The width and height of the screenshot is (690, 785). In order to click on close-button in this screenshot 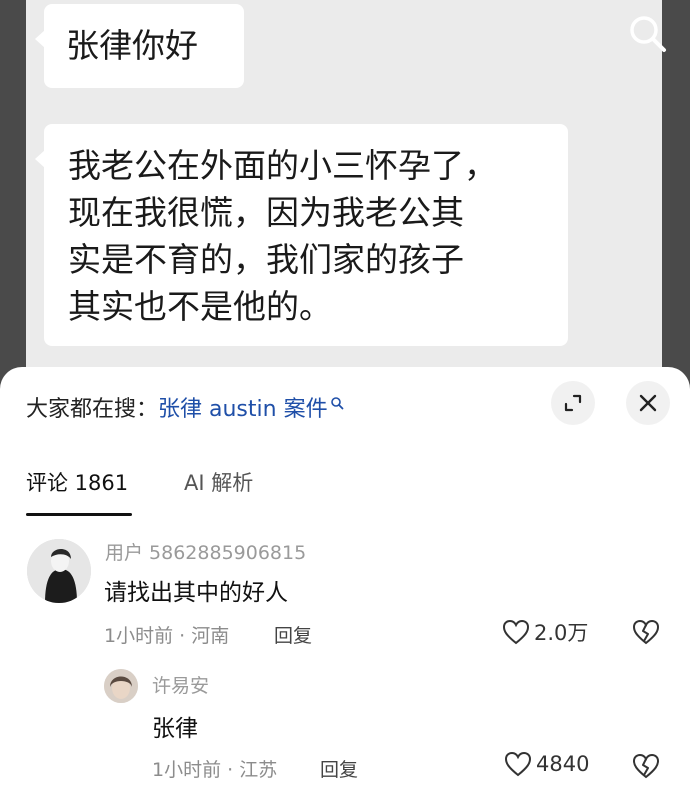, I will do `click(648, 403)`.